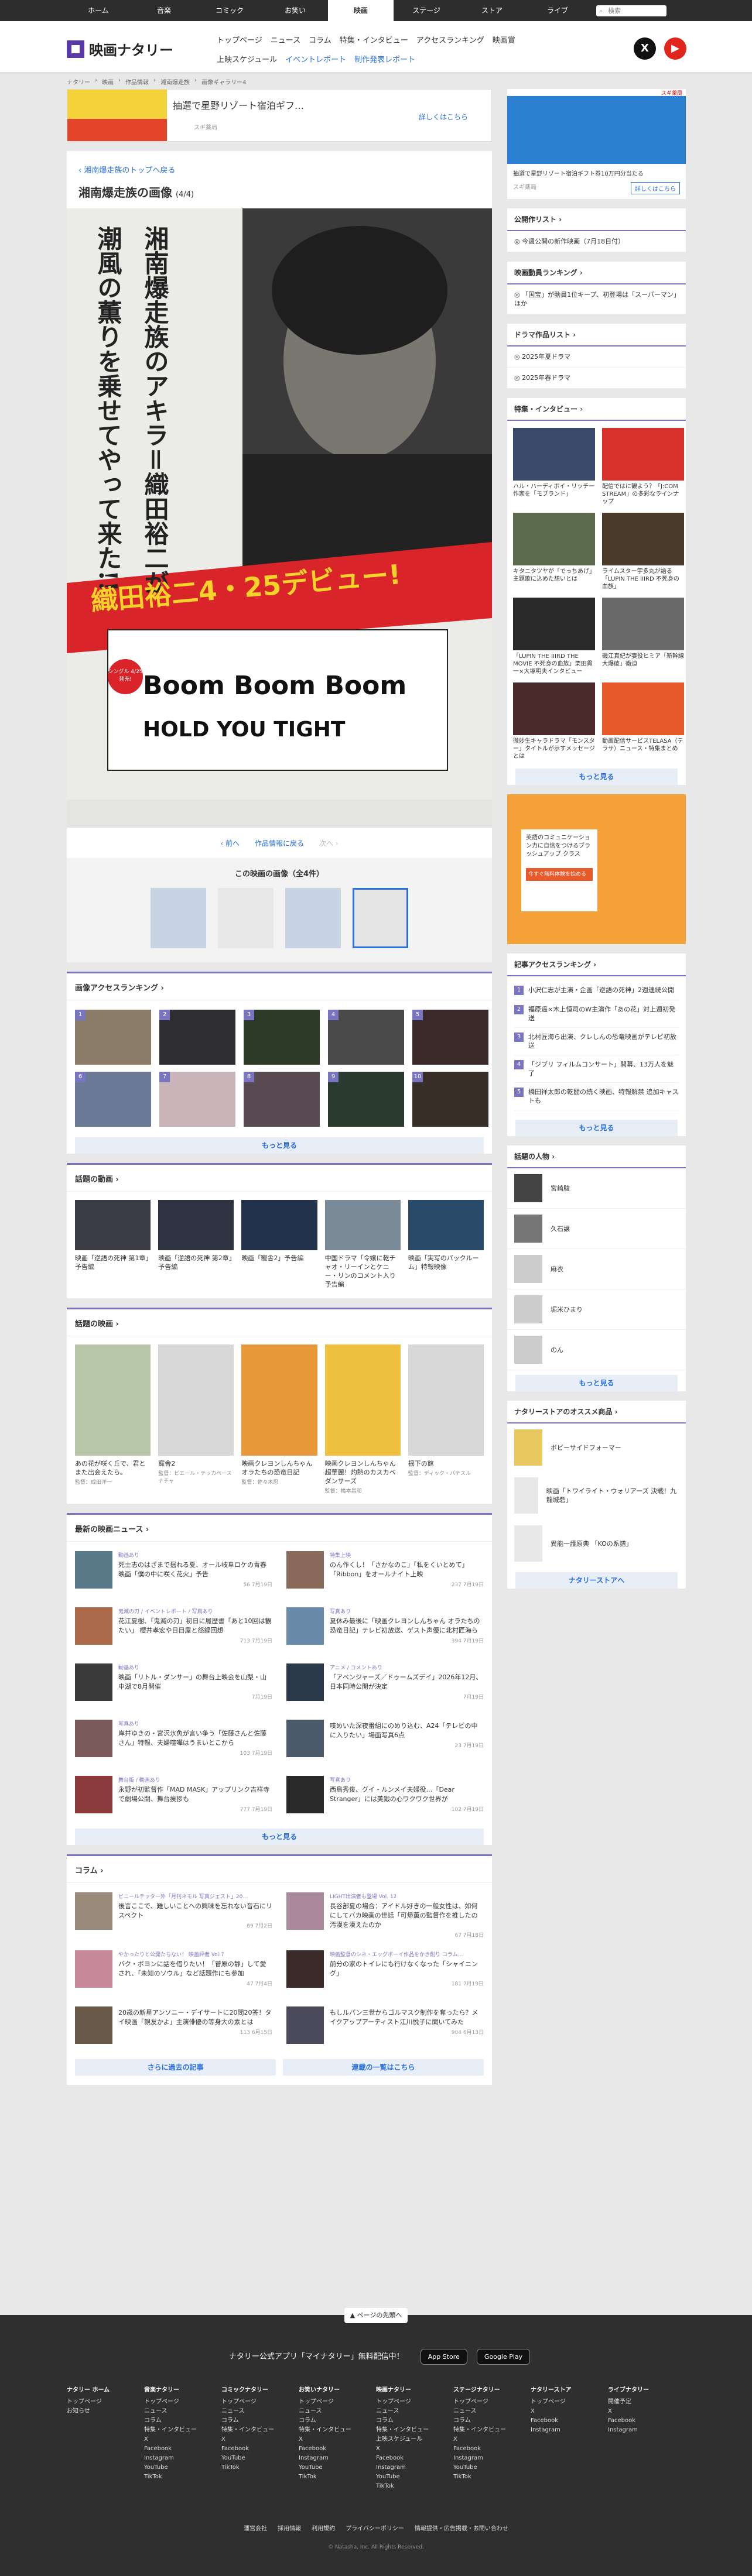 This screenshot has height=2576, width=752. Describe the element at coordinates (596, 1229) in the screenshot. I see `person-item: 久石譲` at that location.